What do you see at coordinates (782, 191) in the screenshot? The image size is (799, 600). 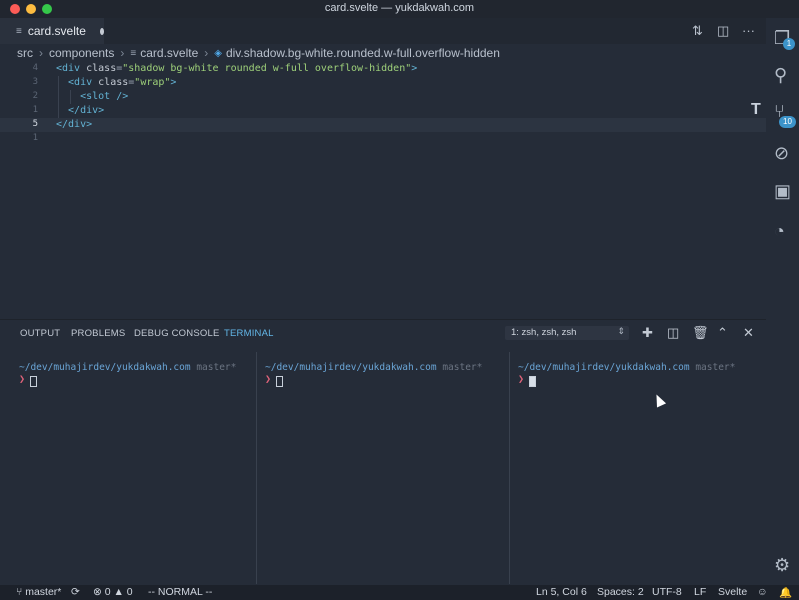 I see `extensions-icon: ▣` at bounding box center [782, 191].